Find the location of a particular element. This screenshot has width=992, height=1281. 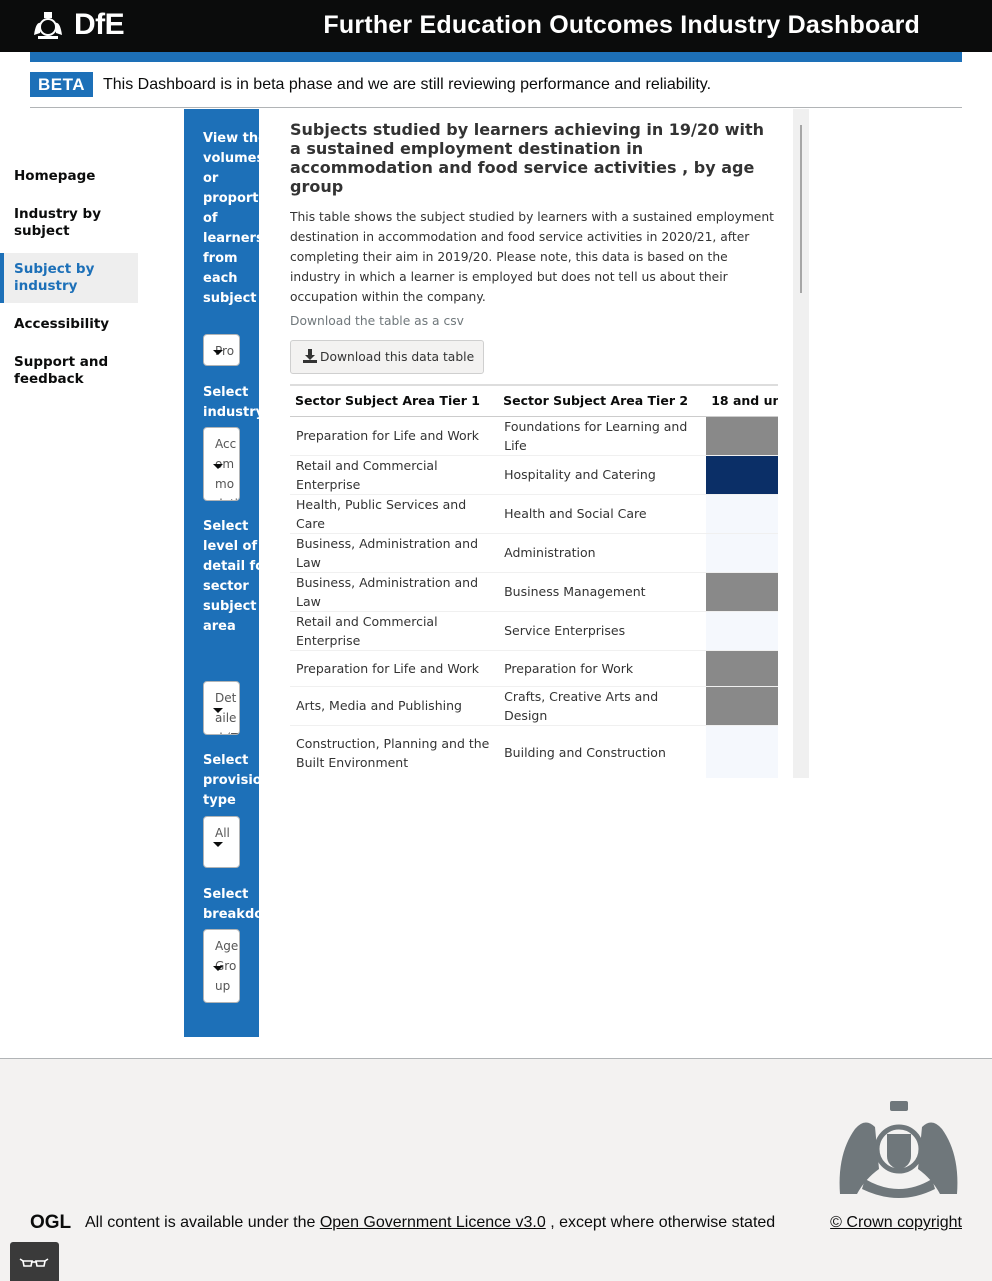

nav-item-subject-by-industry: Subject by industry is located at coordinates (69, 278).